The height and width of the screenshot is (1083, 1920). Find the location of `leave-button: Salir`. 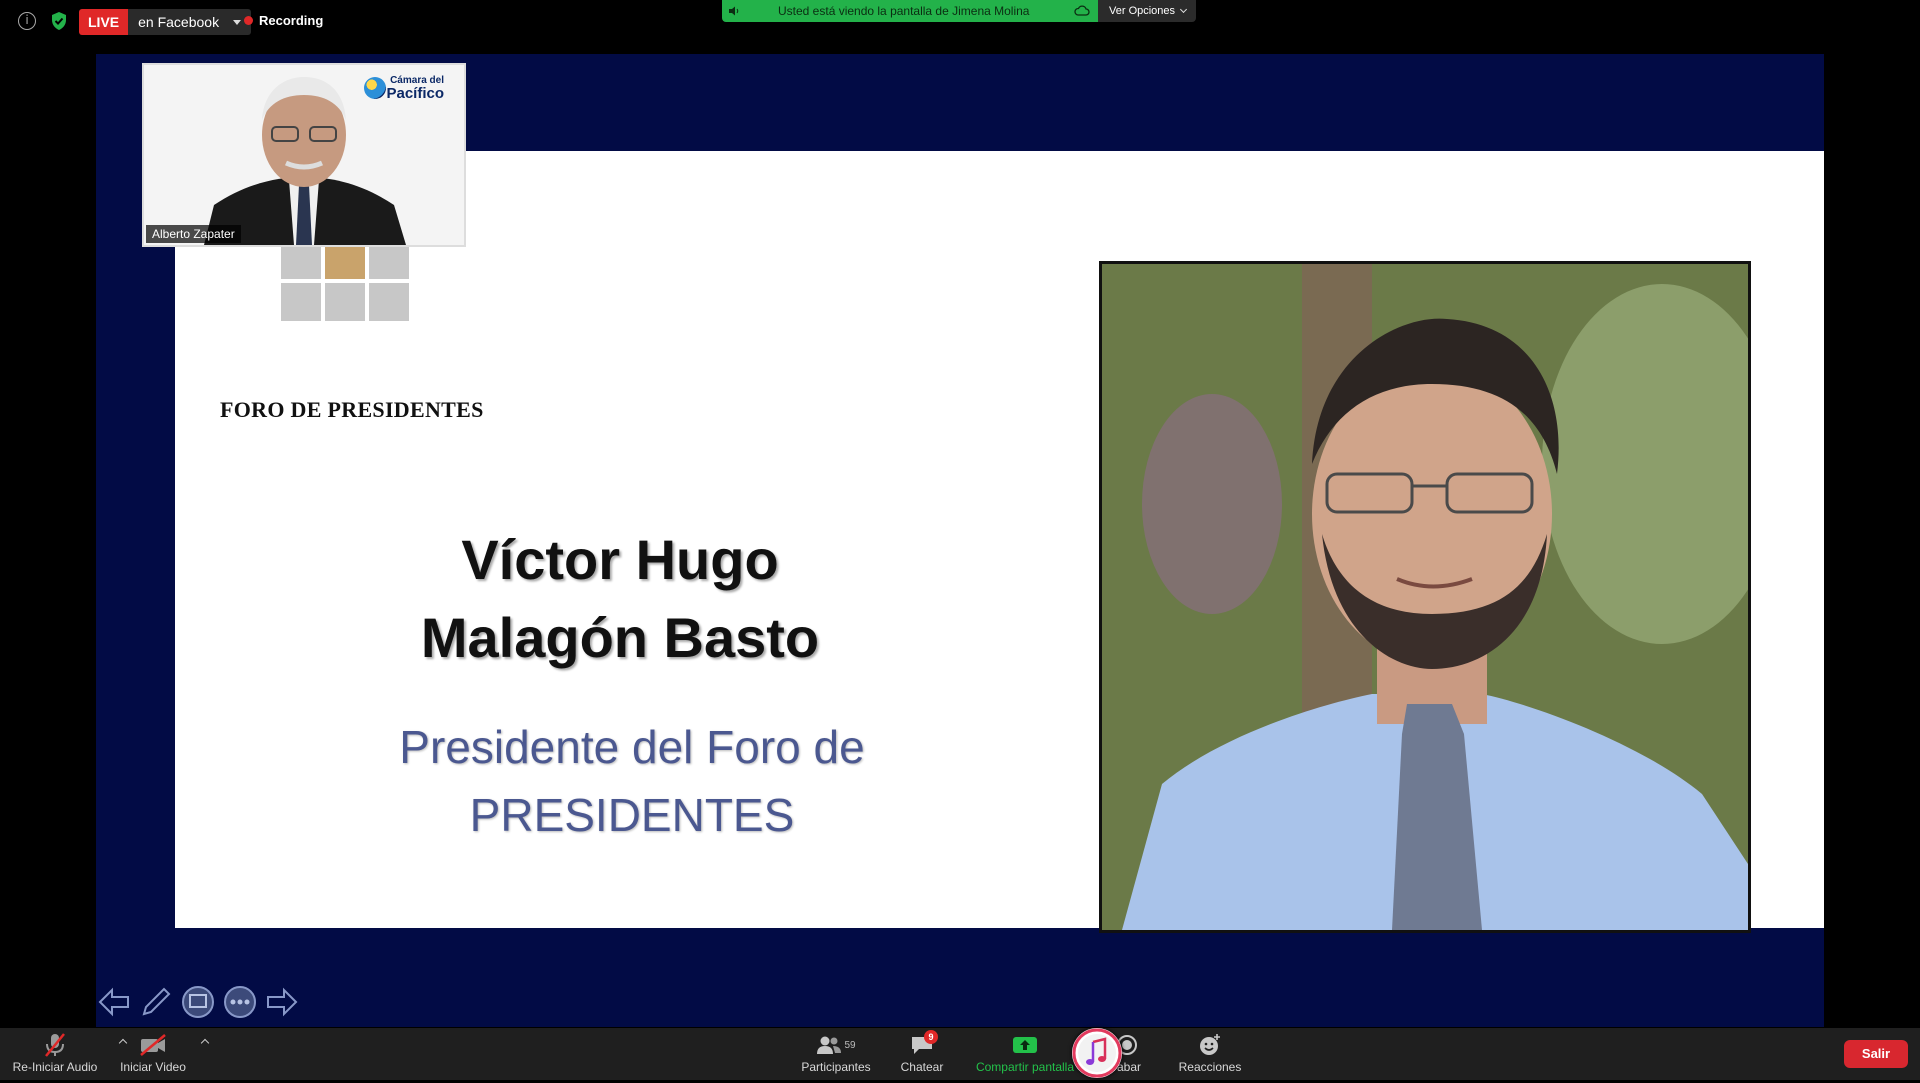

leave-button: Salir is located at coordinates (1876, 1054).